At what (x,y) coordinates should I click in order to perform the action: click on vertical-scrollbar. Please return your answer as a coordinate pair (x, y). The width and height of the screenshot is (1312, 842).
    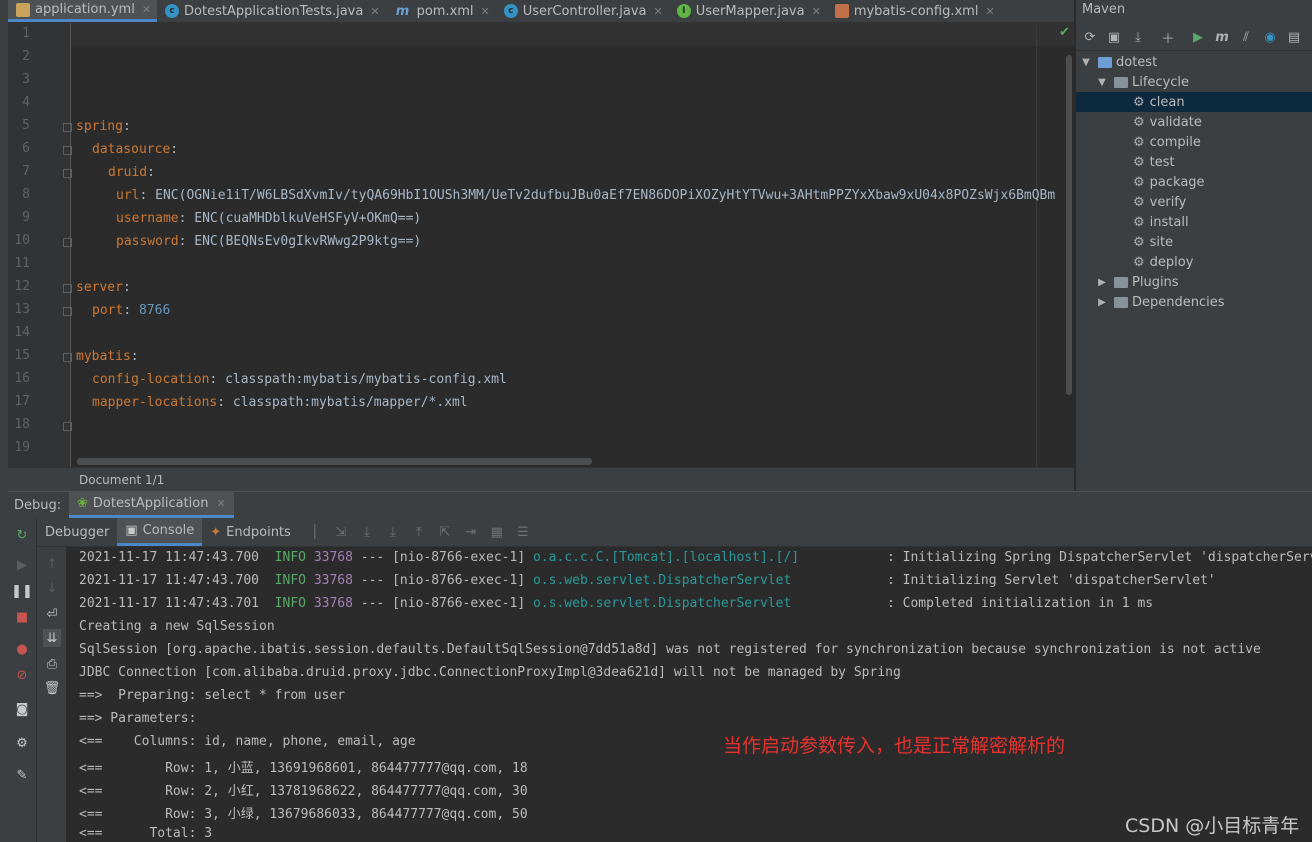
    Looking at the image, I should click on (1069, 225).